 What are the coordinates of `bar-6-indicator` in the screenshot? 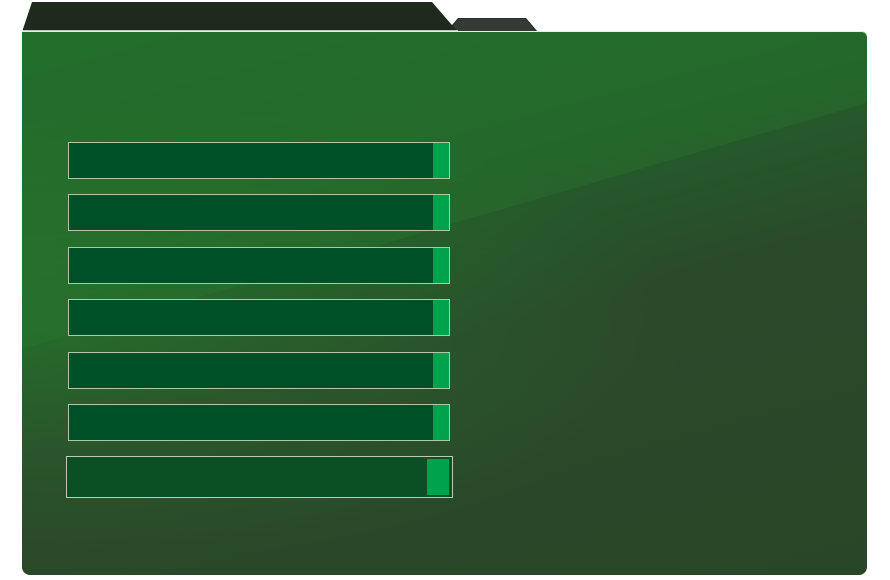 It's located at (441, 422).